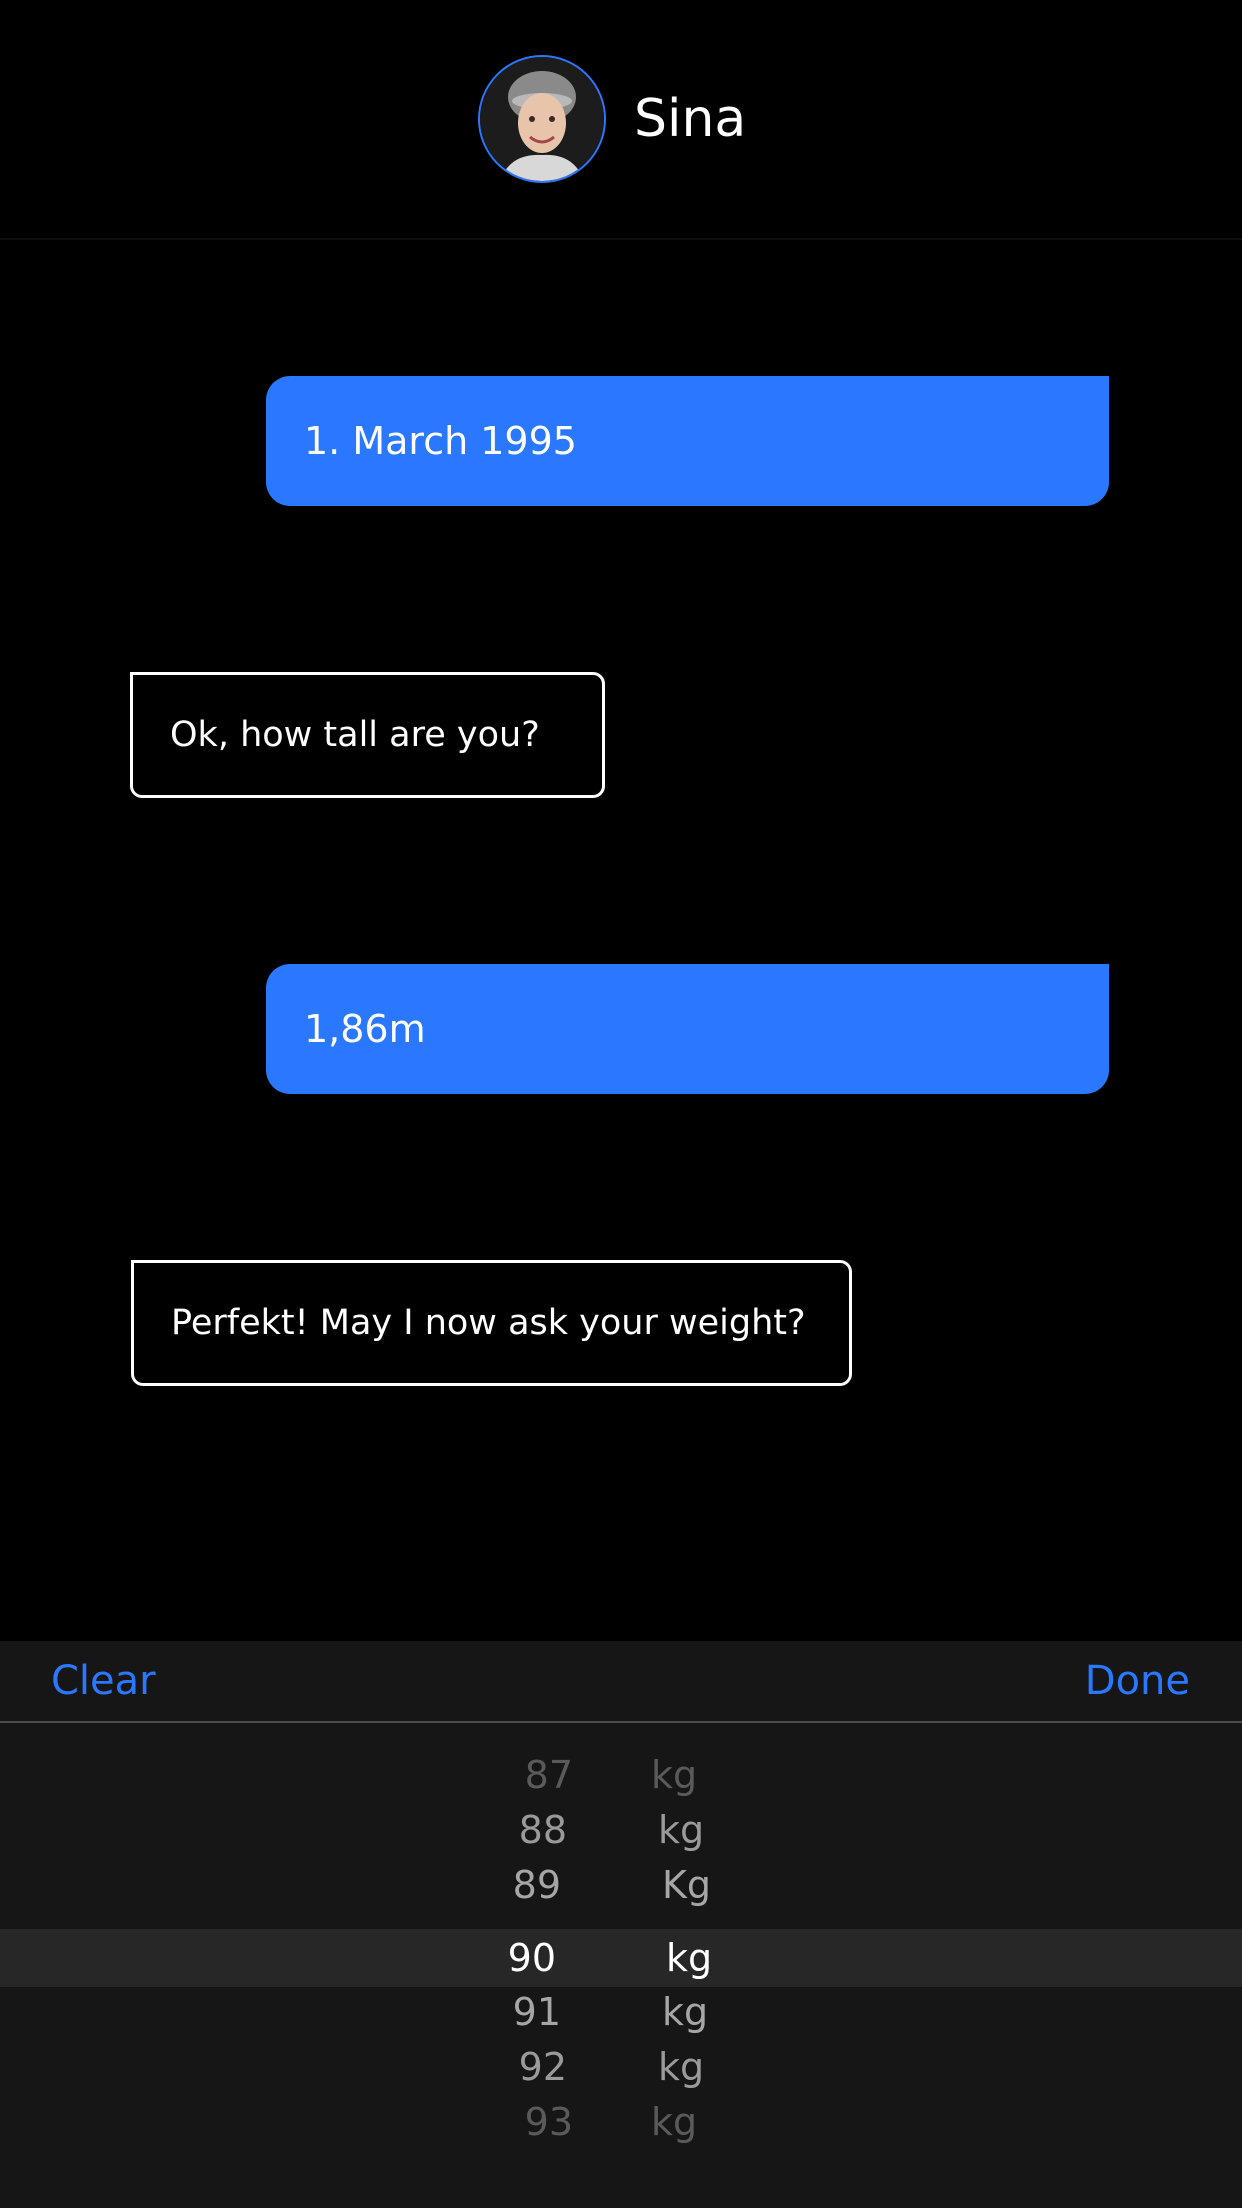 This screenshot has height=2208, width=1242. What do you see at coordinates (621, 1958) in the screenshot?
I see `picker-row-selected: 90 kg` at bounding box center [621, 1958].